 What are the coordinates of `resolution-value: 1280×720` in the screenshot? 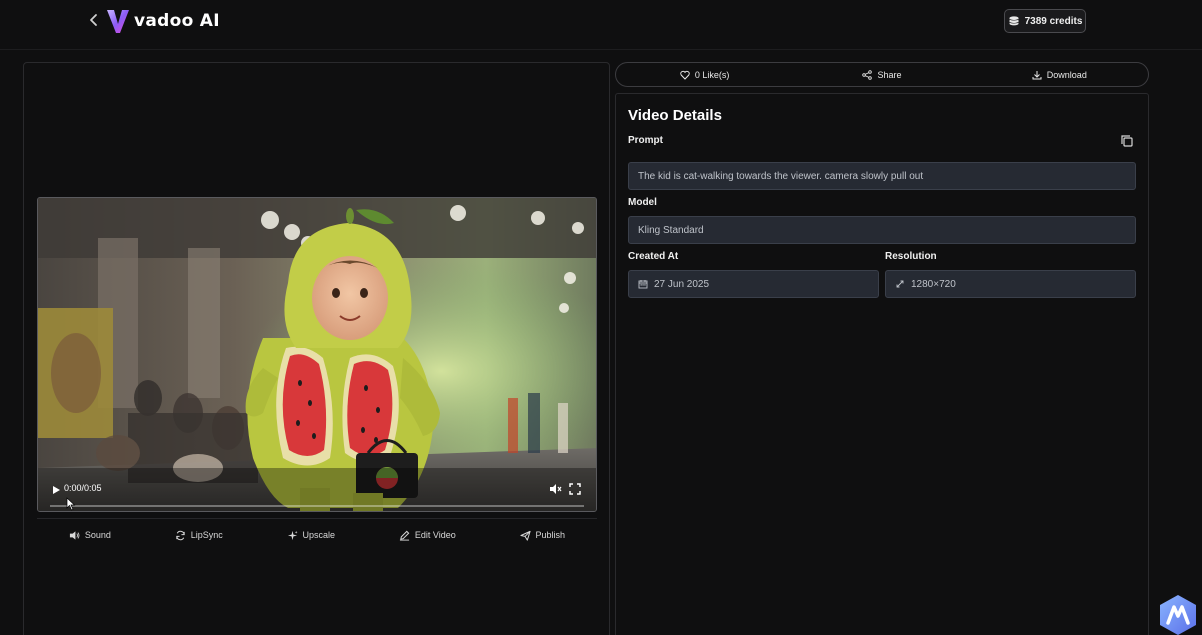 It's located at (933, 284).